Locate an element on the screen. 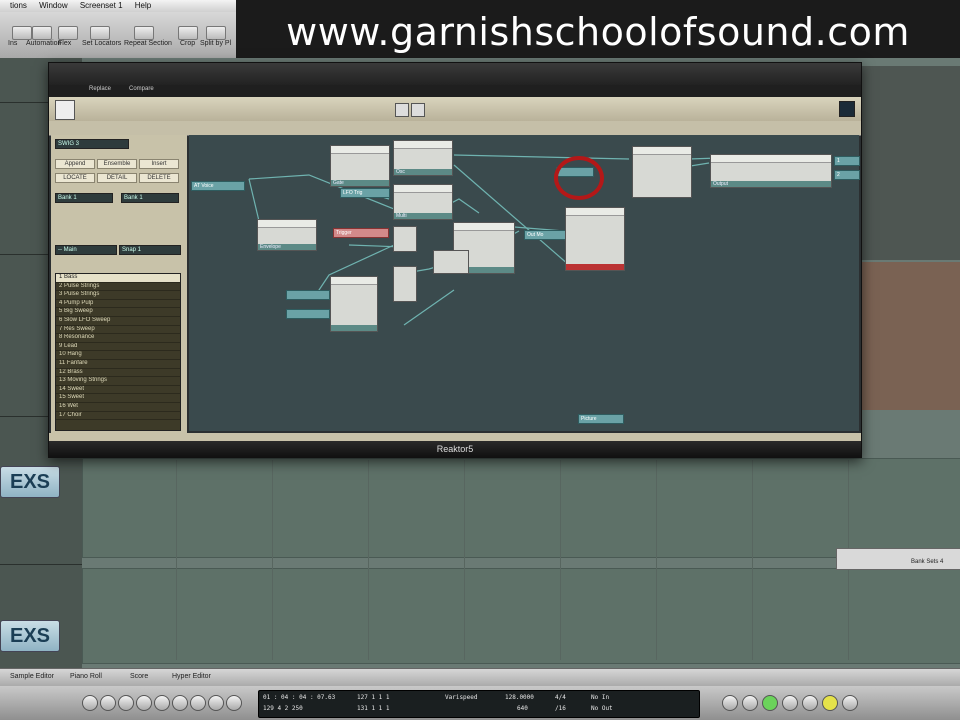 Image resolution: width=960 pixels, height=720 pixels. tab-hyper-editor: Hyper Editor is located at coordinates (191, 676).